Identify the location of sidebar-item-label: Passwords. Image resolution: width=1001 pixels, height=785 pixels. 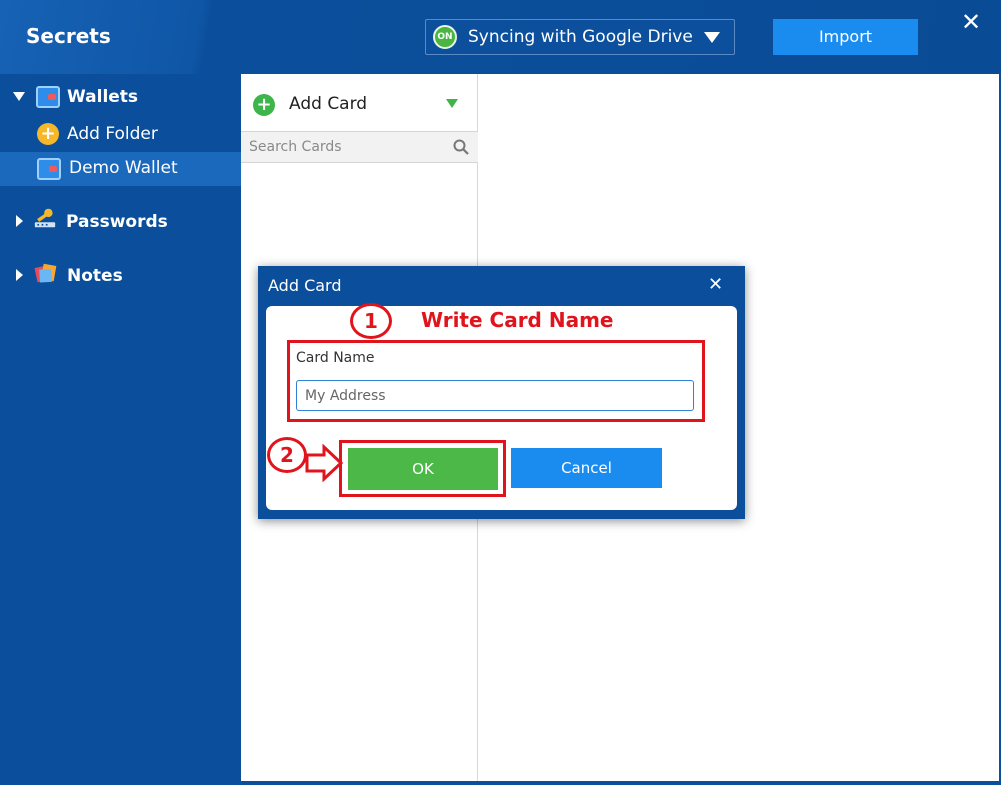
(117, 222).